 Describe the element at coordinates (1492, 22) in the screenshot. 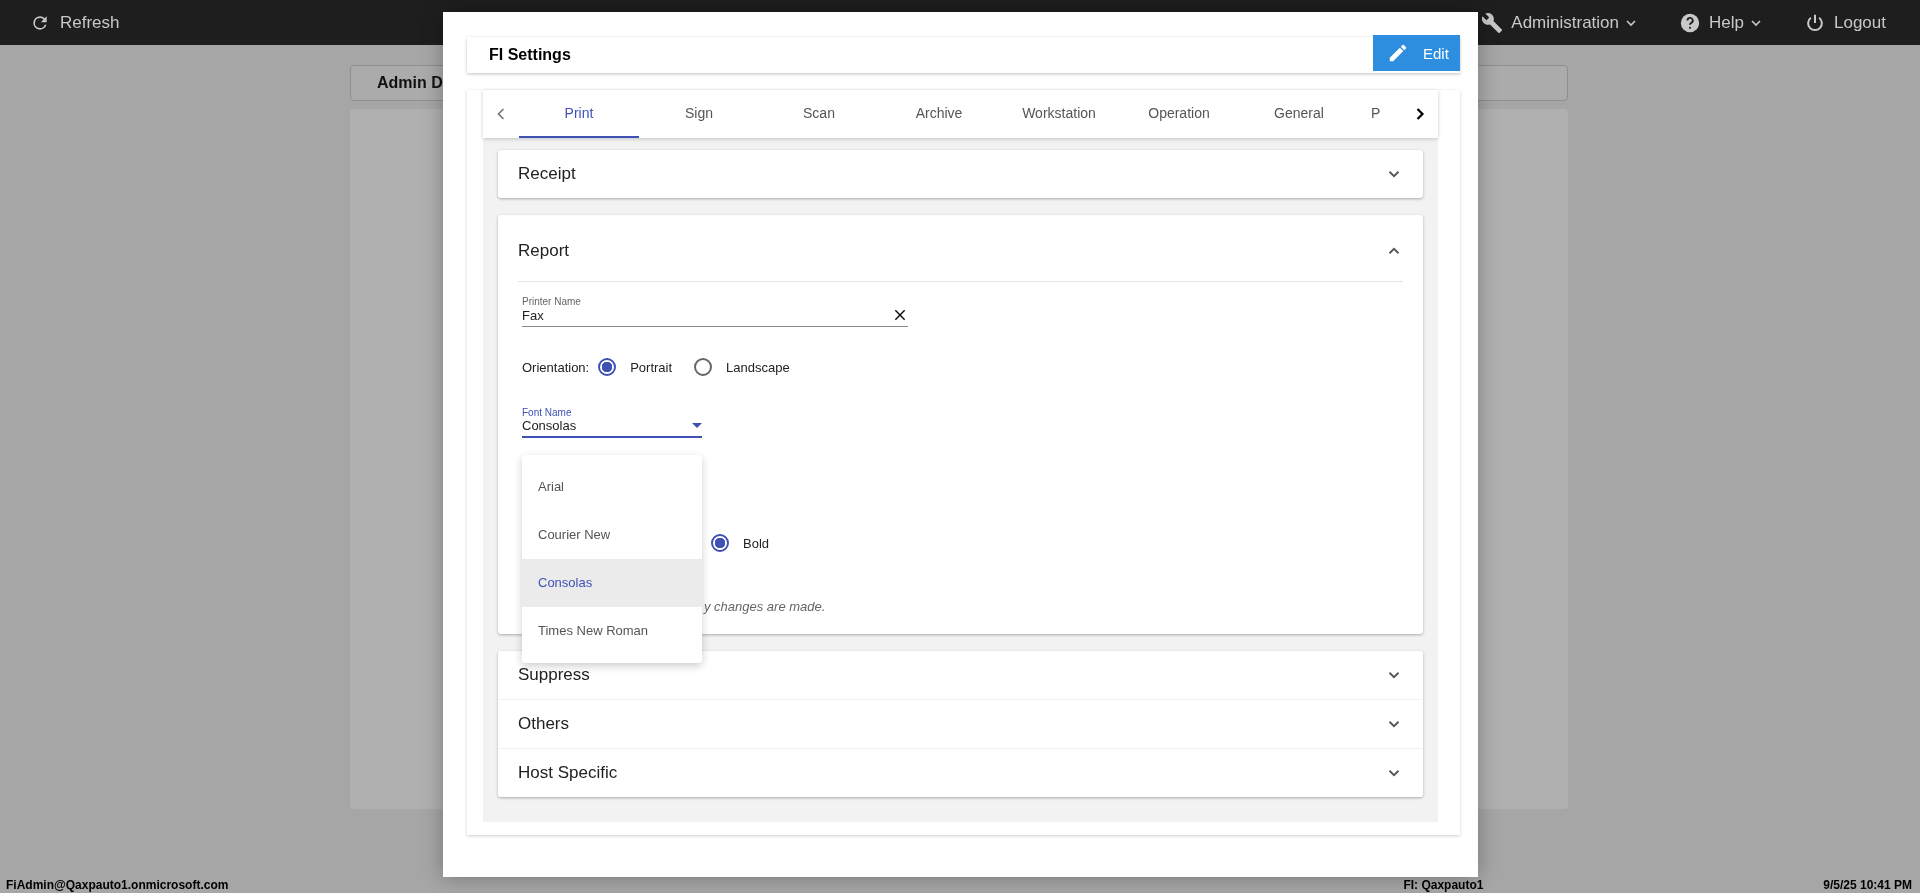

I see `wrench-icon` at that location.